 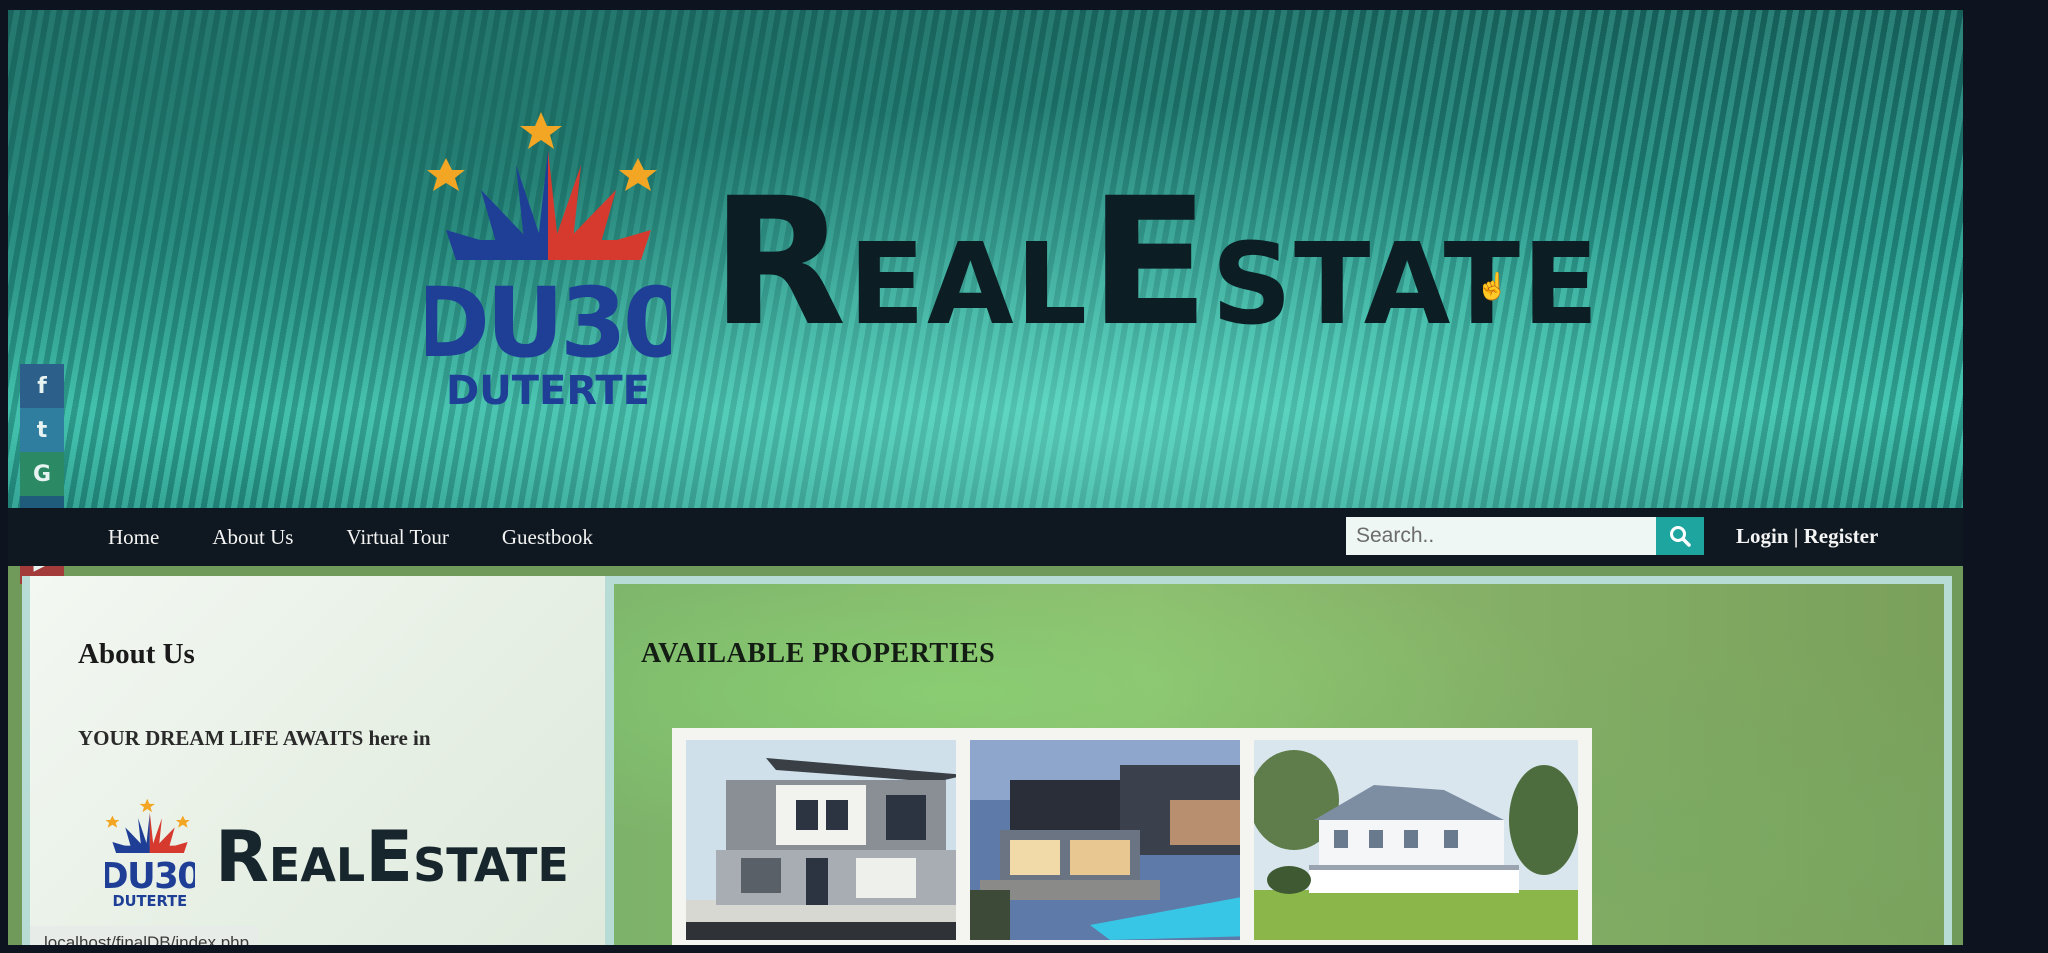 What do you see at coordinates (1807, 536) in the screenshot?
I see `login-register-link: Login | Register` at bounding box center [1807, 536].